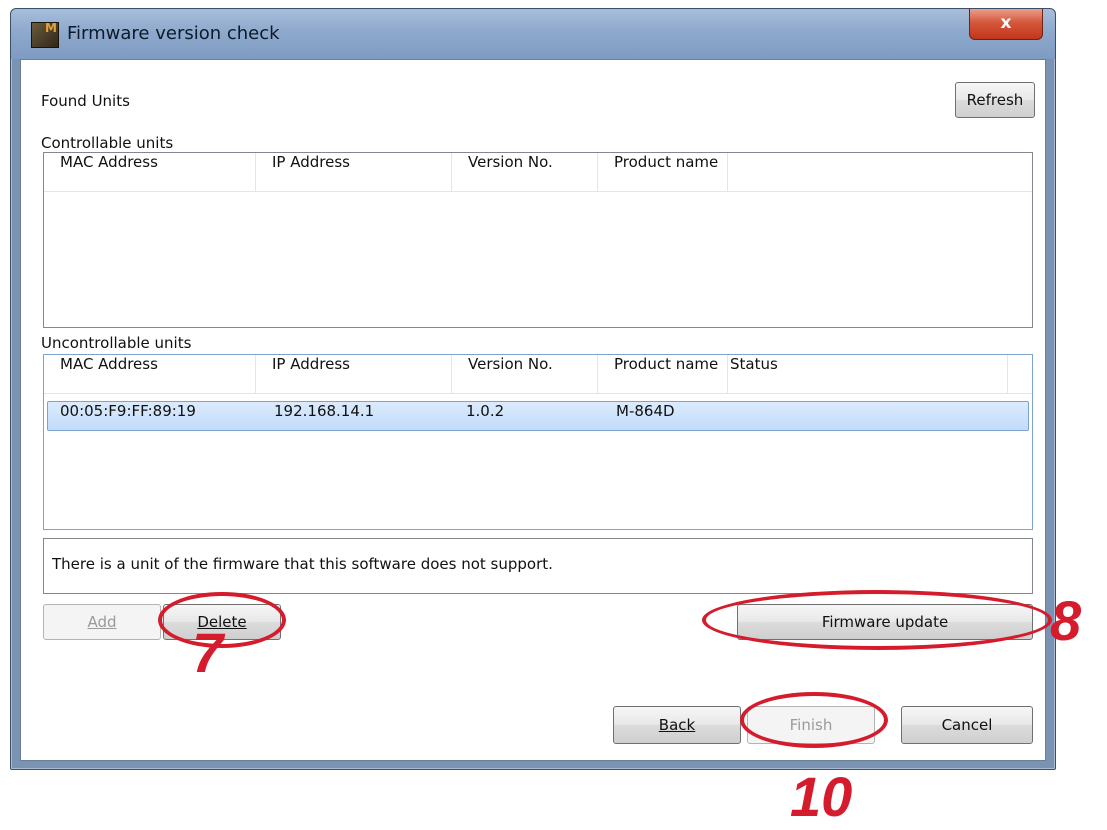 The width and height of the screenshot is (1107, 830). Describe the element at coordinates (51, 28) in the screenshot. I see `app-logo-letter: M` at that location.